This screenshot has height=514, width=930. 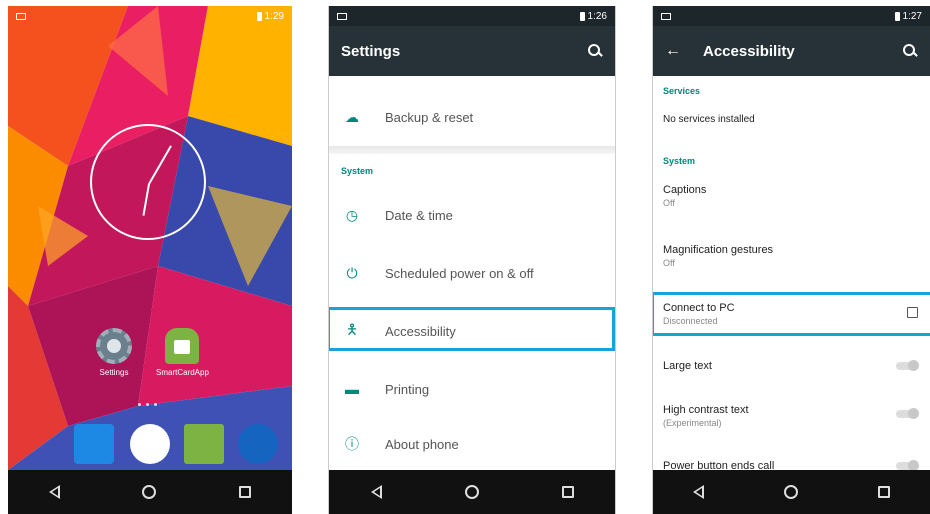 I want to click on divider, so click(x=472, y=150).